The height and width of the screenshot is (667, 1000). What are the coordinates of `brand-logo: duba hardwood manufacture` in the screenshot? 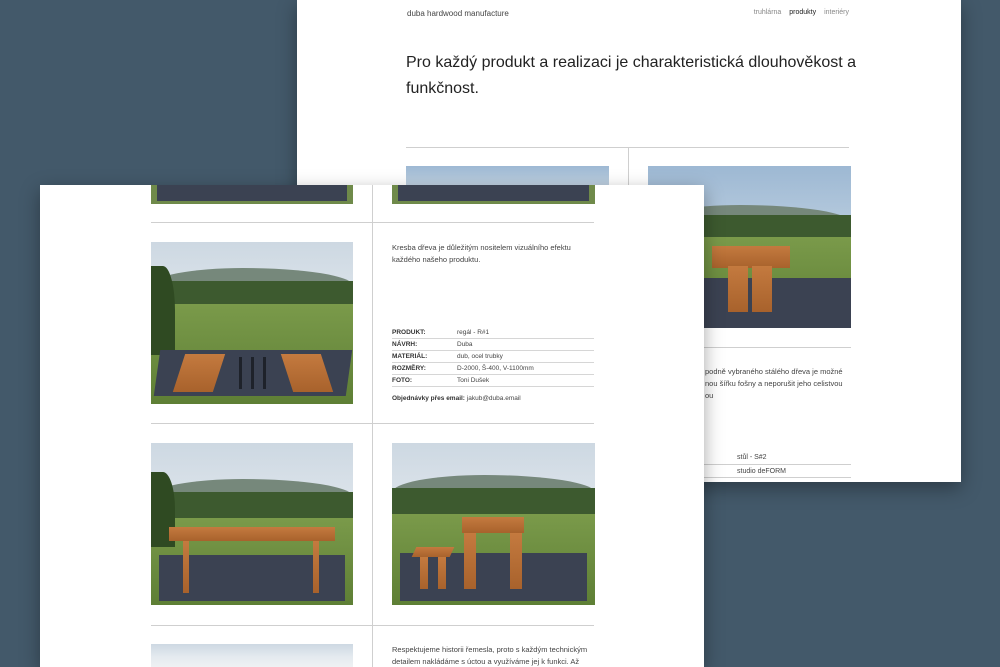 It's located at (458, 13).